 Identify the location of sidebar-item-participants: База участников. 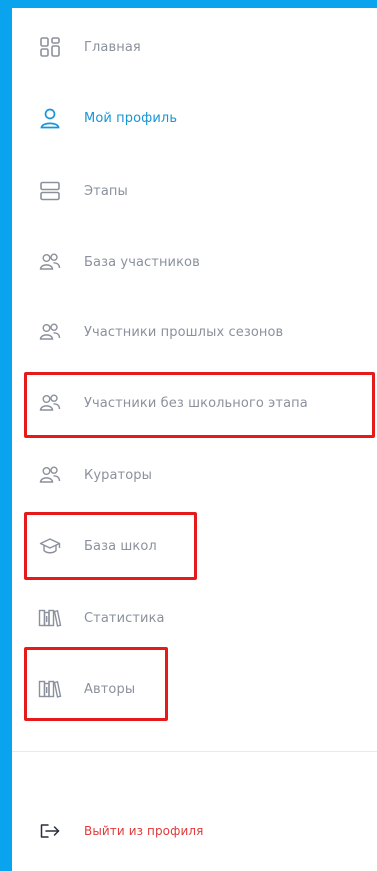
(119, 262).